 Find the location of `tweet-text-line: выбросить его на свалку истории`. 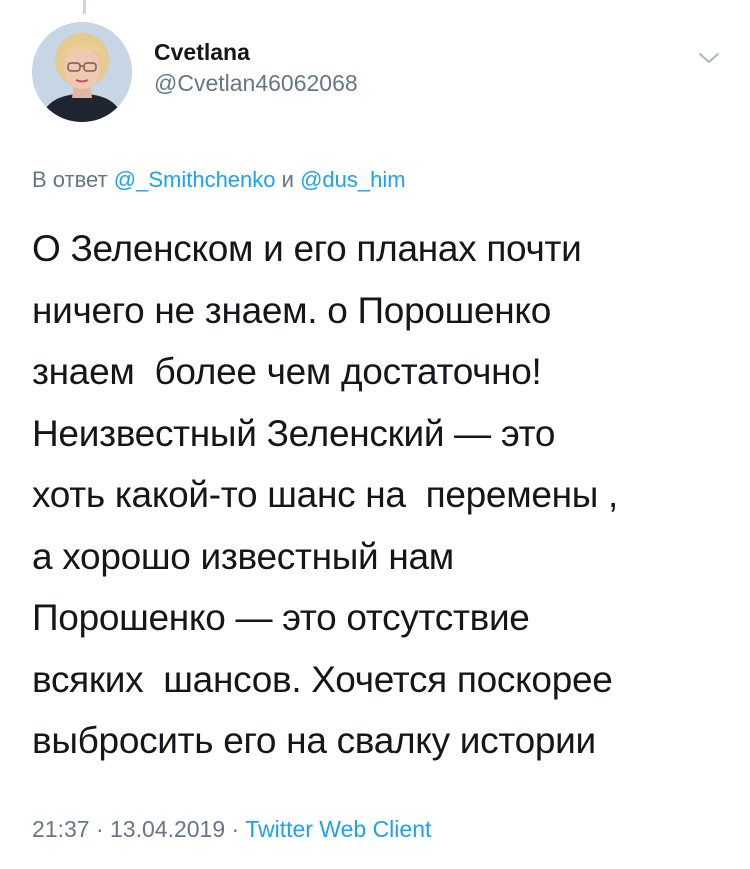

tweet-text-line: выбросить его на свалку истории is located at coordinates (314, 740).